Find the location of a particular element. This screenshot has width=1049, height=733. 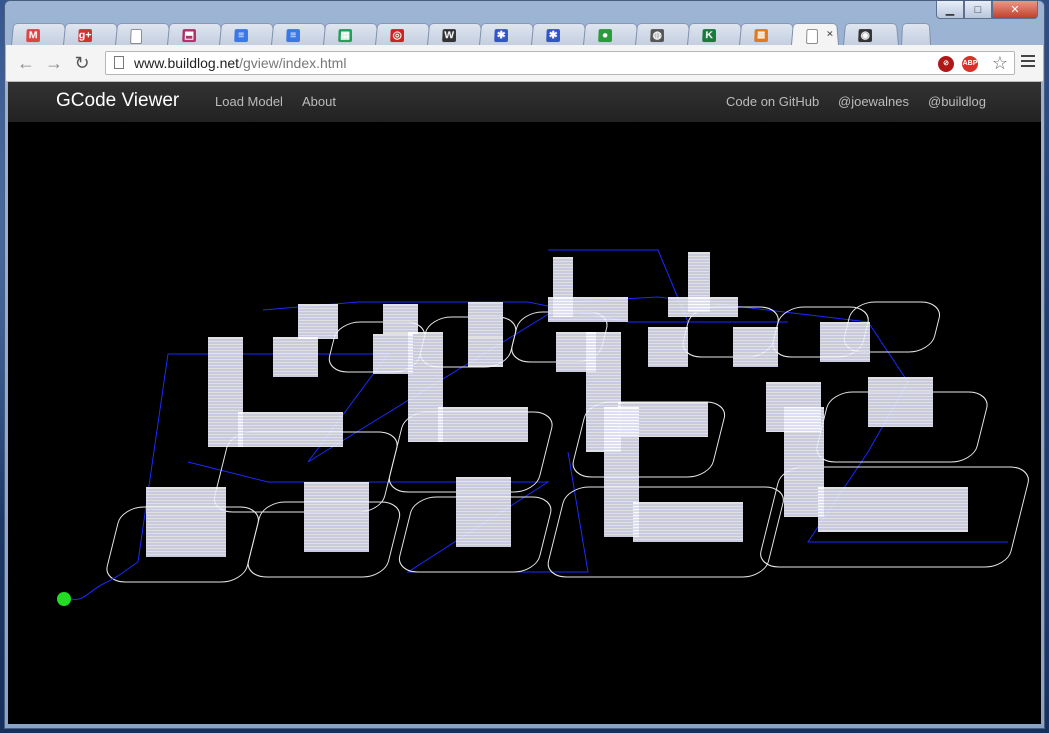

browser-tab: ◎ is located at coordinates (403, 34).